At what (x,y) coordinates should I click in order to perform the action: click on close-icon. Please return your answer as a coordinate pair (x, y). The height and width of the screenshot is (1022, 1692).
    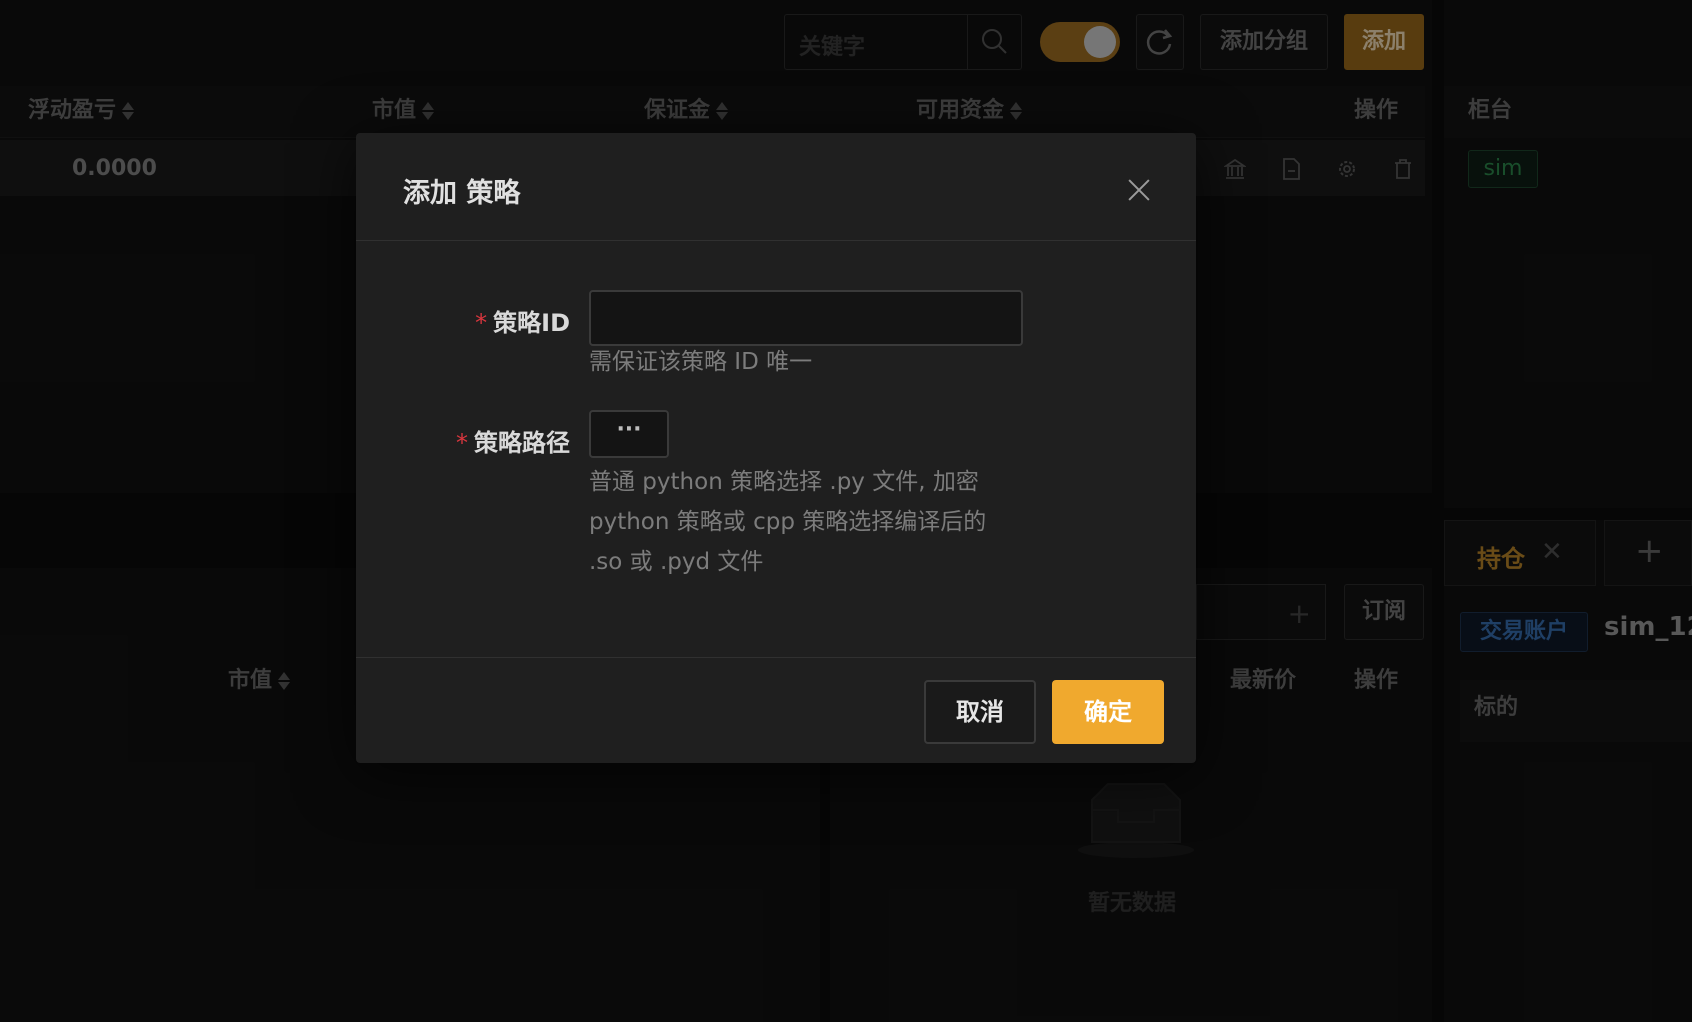
    Looking at the image, I should click on (1139, 190).